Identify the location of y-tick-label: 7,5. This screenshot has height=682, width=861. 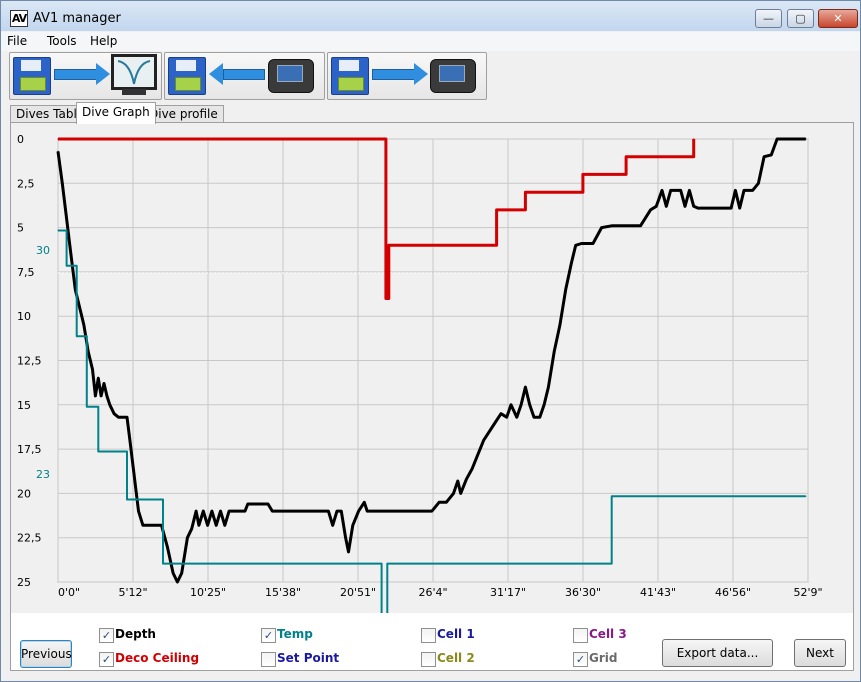
(26, 272).